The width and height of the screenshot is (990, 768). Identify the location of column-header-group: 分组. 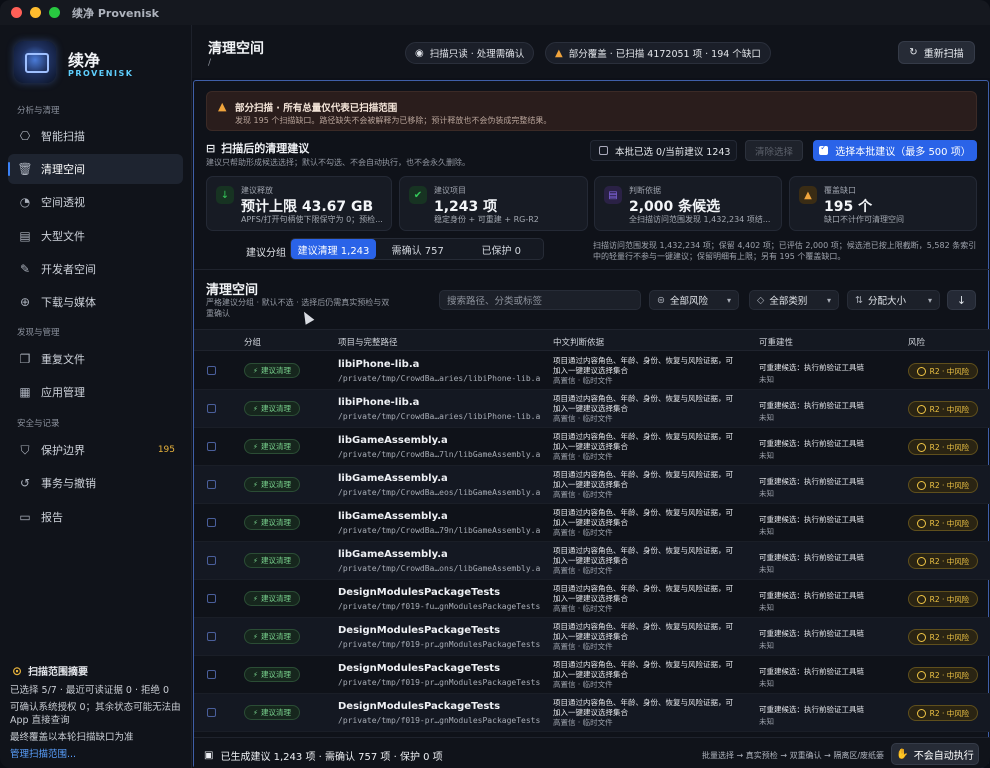
(252, 342).